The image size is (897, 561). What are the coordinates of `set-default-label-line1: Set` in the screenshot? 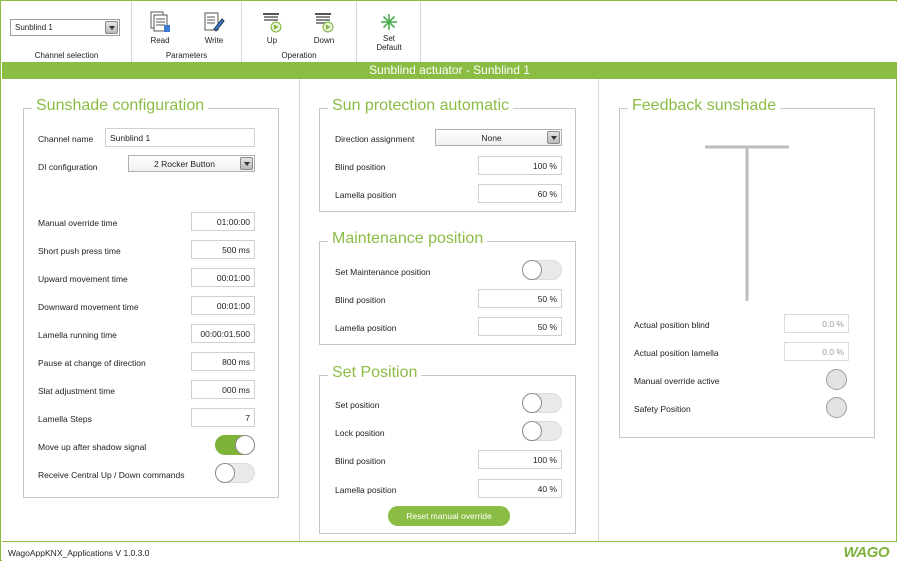 It's located at (388, 38).